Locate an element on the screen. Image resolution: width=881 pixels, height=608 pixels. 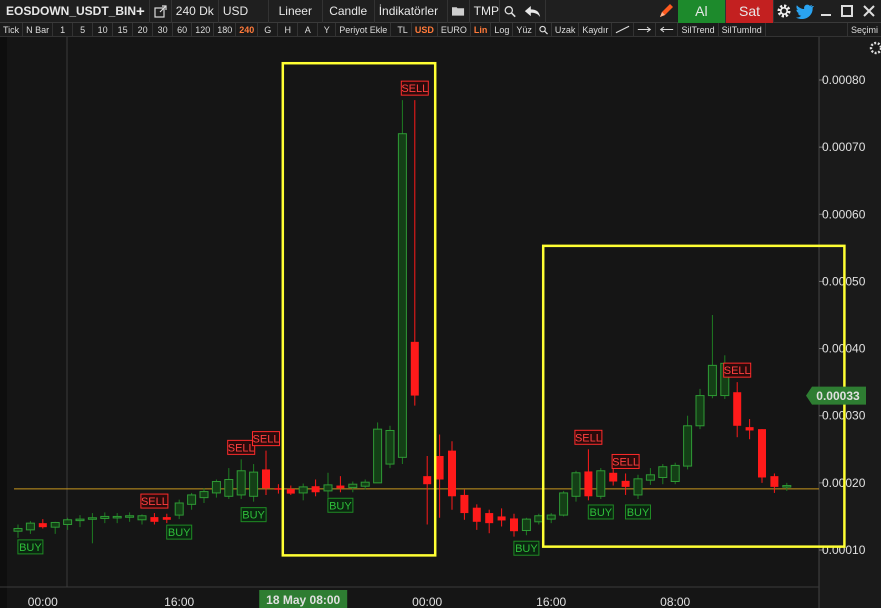
maximize-icon is located at coordinates (848, 11).